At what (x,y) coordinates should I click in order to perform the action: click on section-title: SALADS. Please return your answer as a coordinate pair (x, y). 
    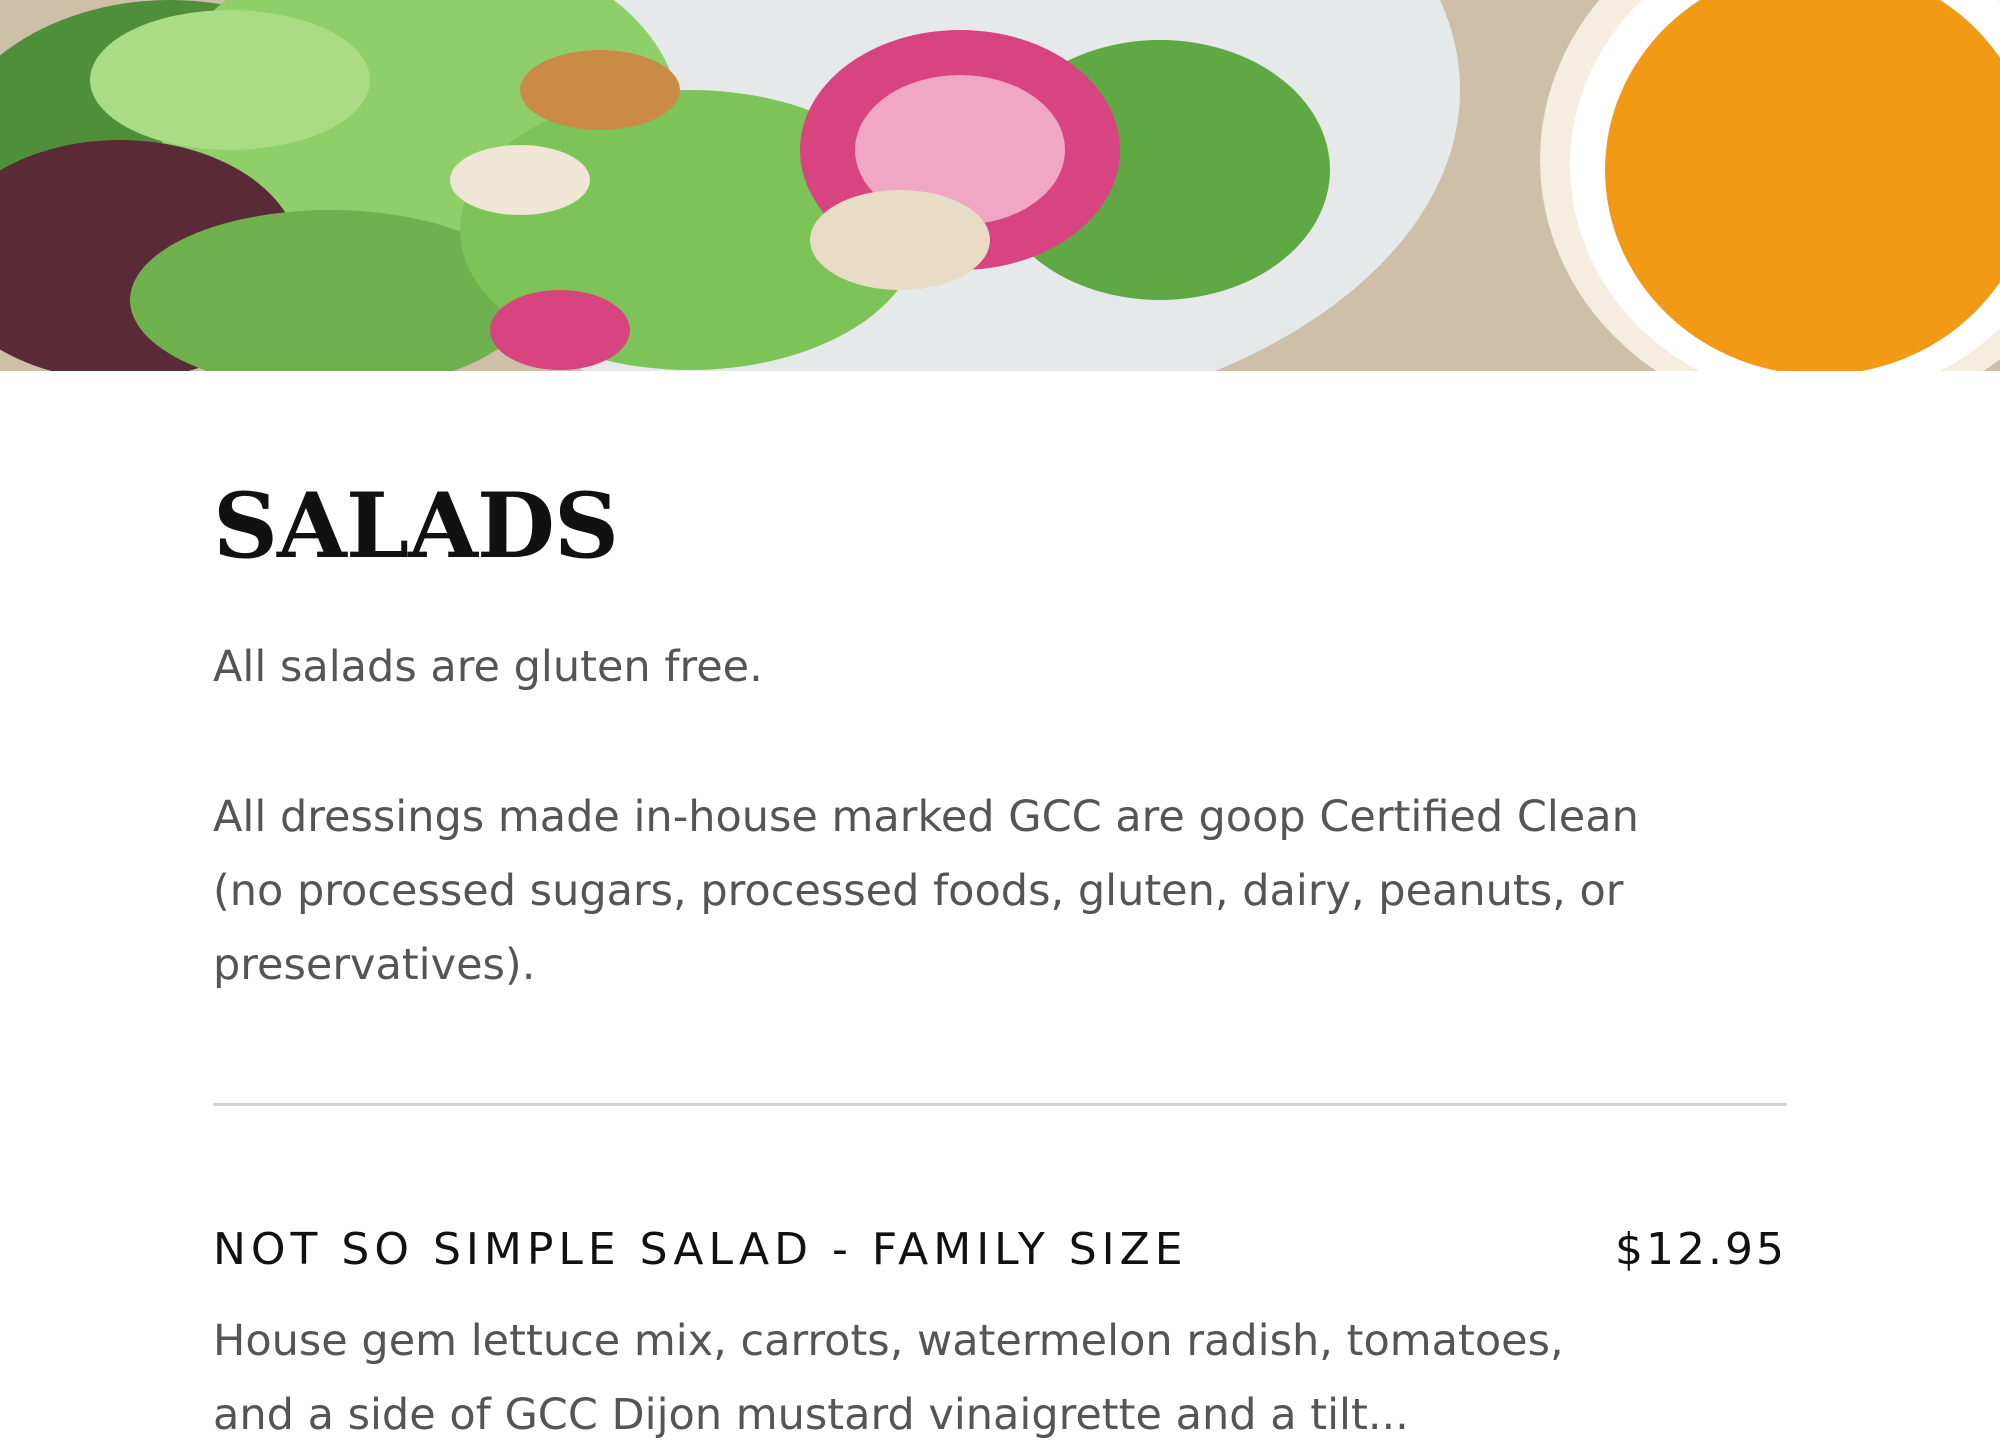
    Looking at the image, I should click on (416, 526).